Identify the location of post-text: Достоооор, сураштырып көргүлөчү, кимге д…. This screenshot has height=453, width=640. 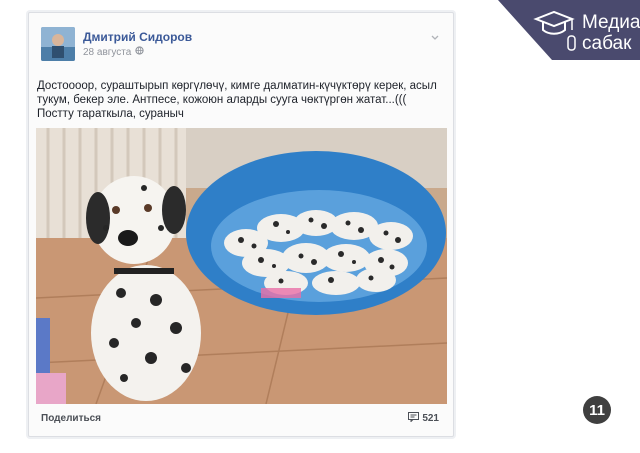
(237, 100).